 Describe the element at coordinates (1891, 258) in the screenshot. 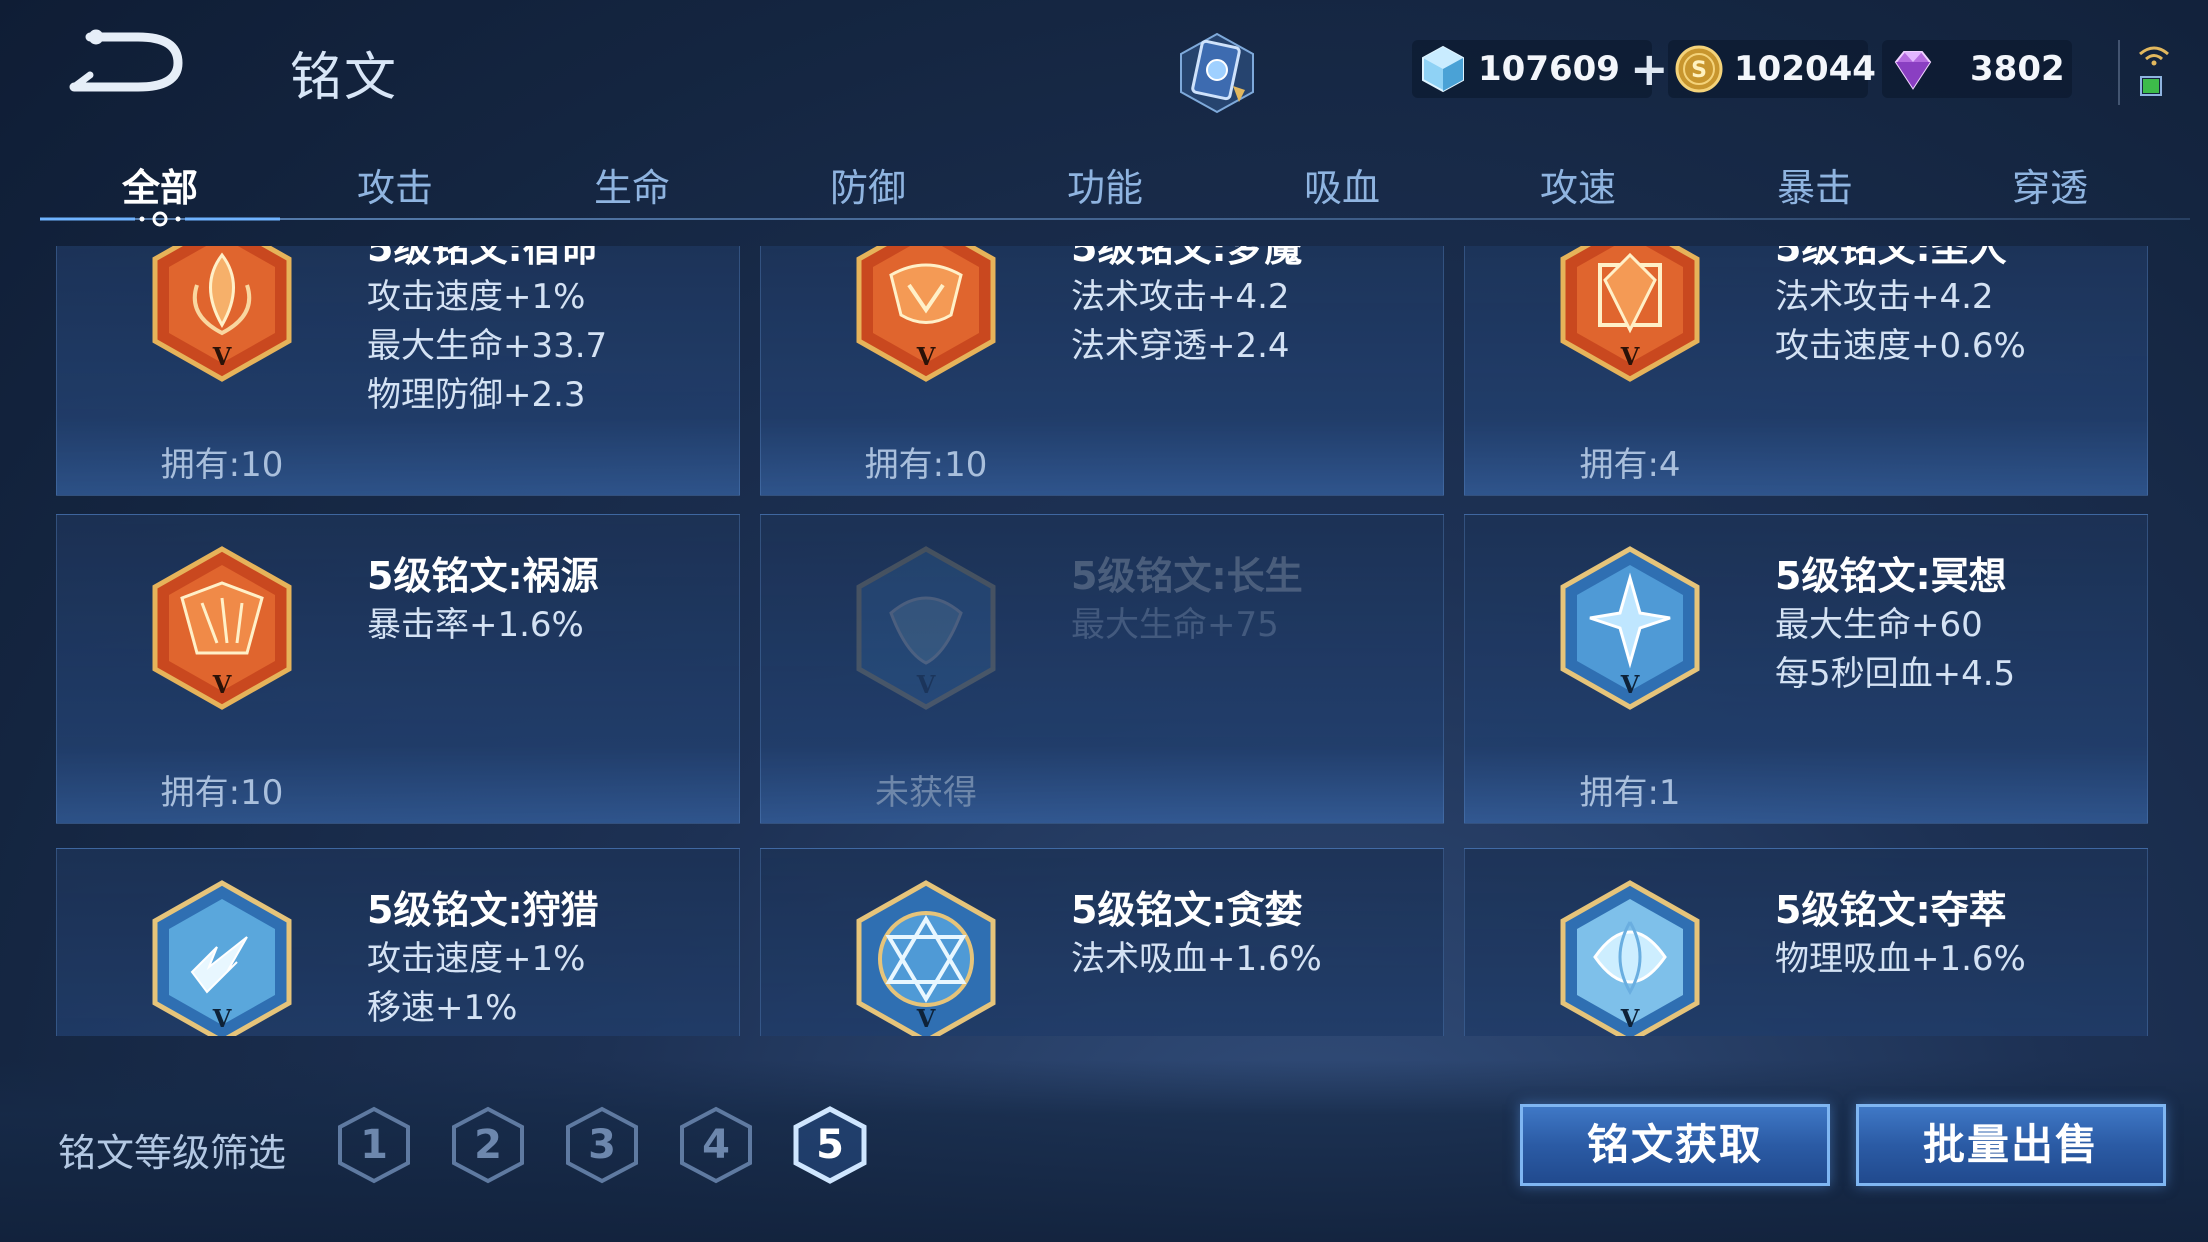

I see `rune-name: 5级铭文:圣人` at that location.